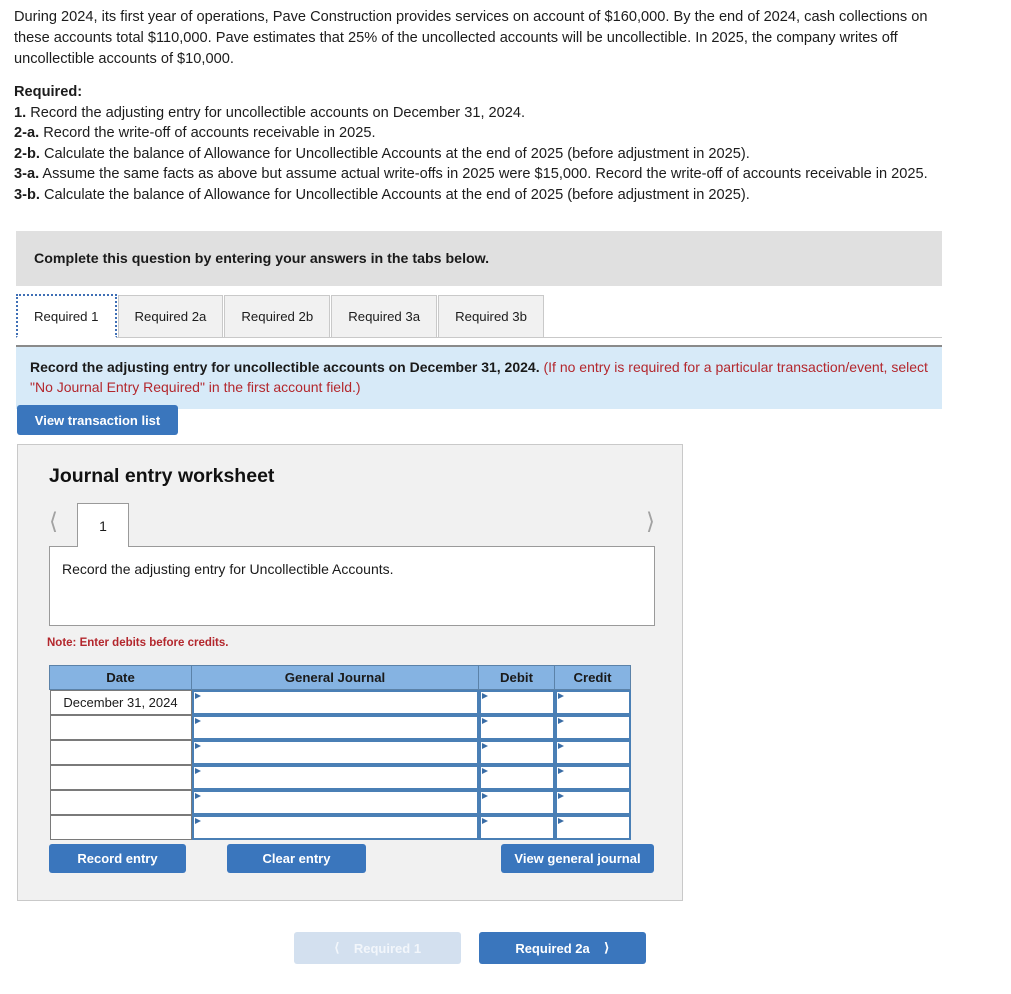 The image size is (1011, 994). What do you see at coordinates (377, 948) in the screenshot?
I see `nav-prev-button: ⟨ Required 1` at bounding box center [377, 948].